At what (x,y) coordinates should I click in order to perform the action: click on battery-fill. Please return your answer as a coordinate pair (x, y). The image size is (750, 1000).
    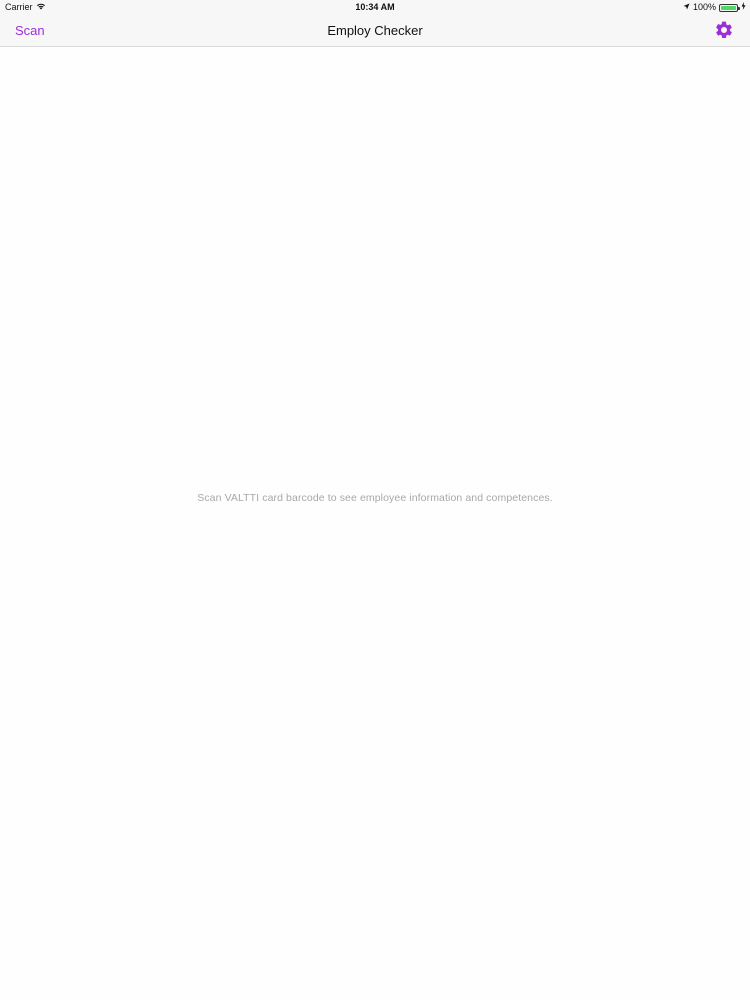
    Looking at the image, I should click on (728, 8).